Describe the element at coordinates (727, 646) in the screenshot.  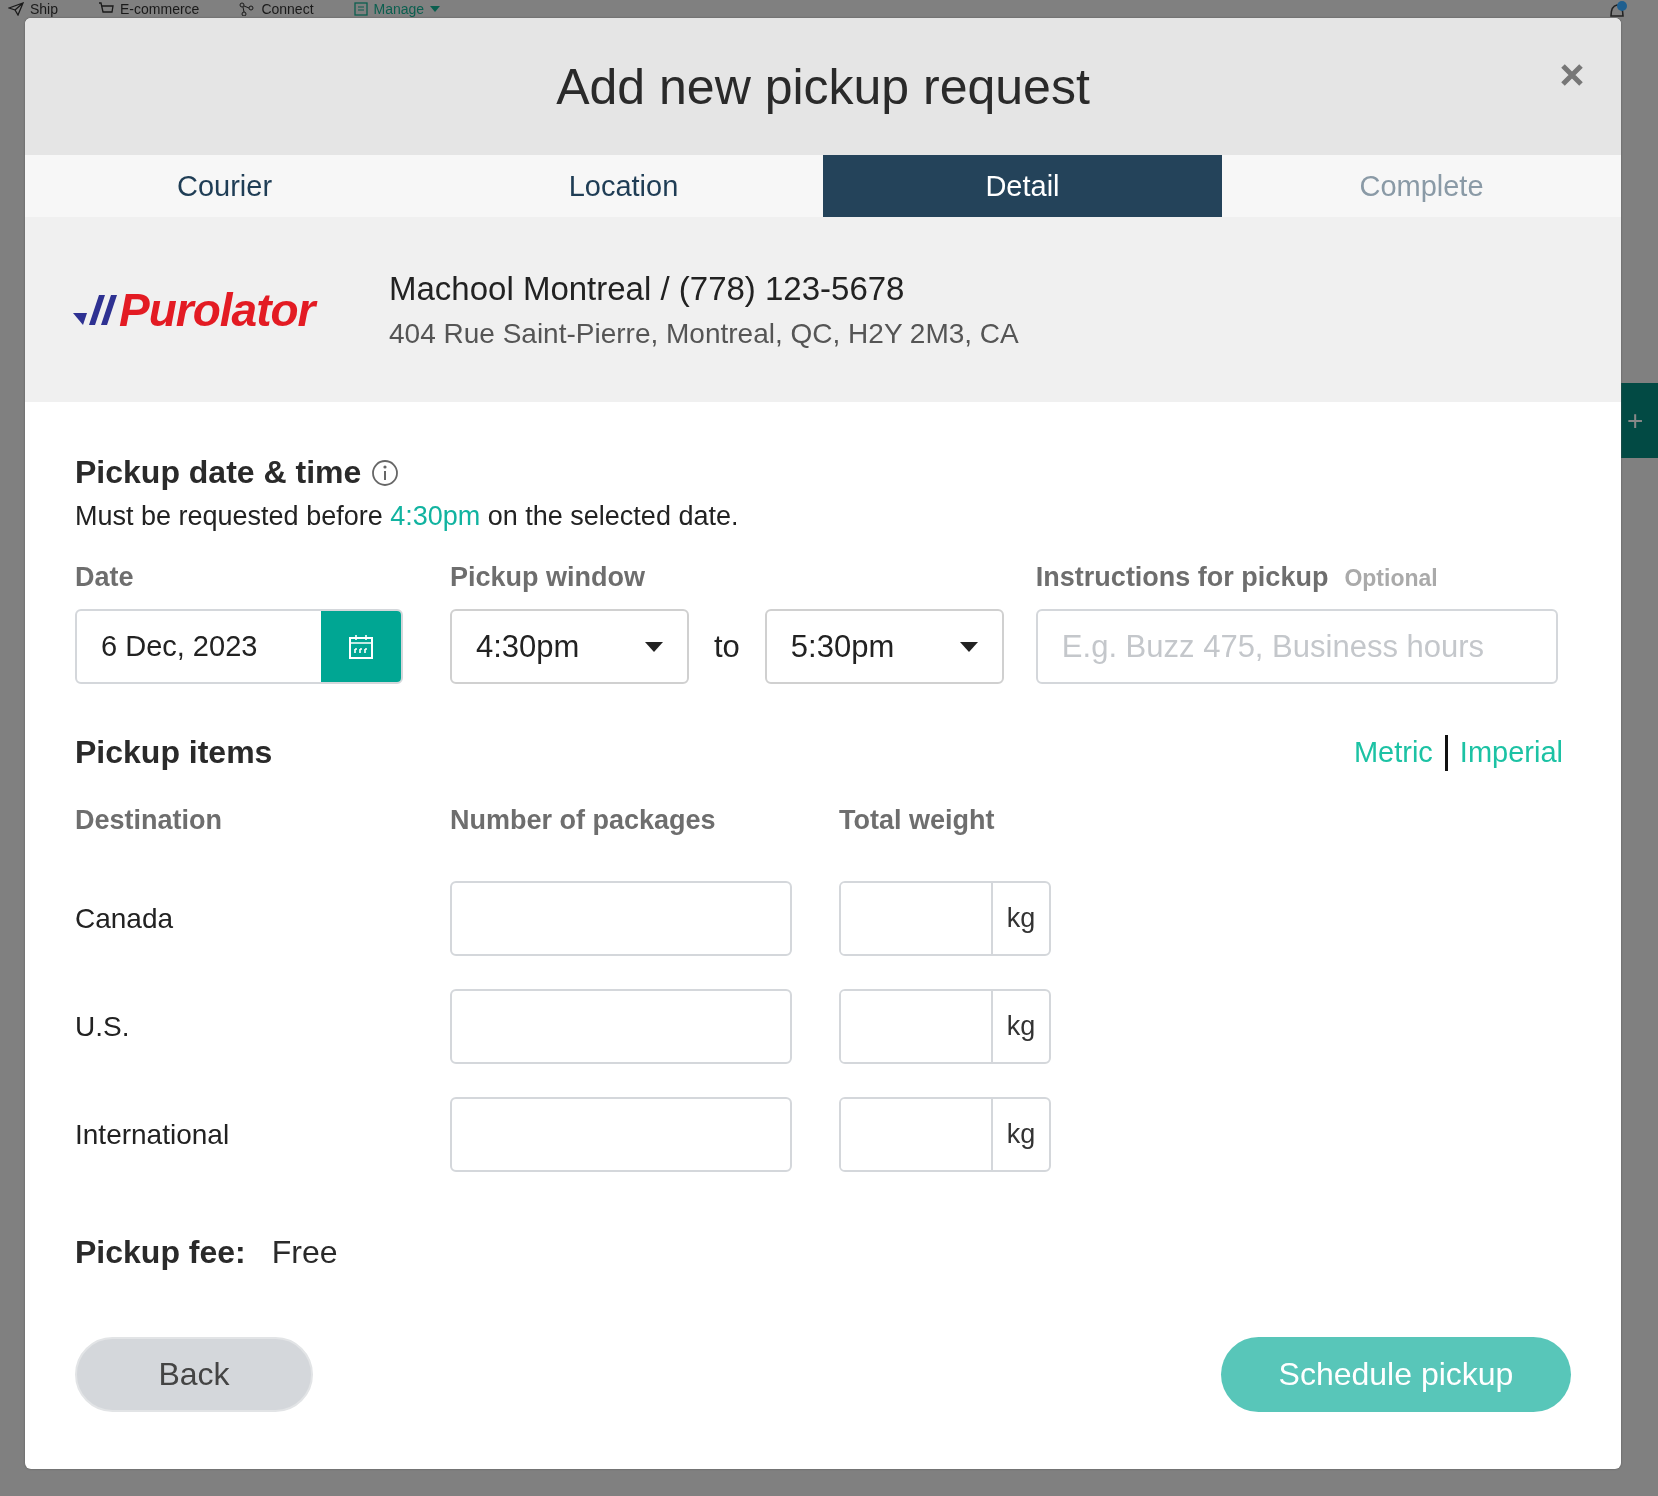
I see `range-separator: to` at that location.